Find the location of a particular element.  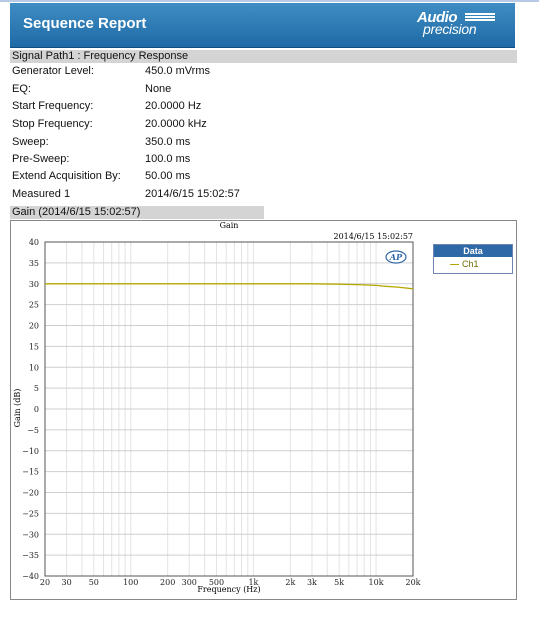

y-tick-label: 0 is located at coordinates (36, 409).